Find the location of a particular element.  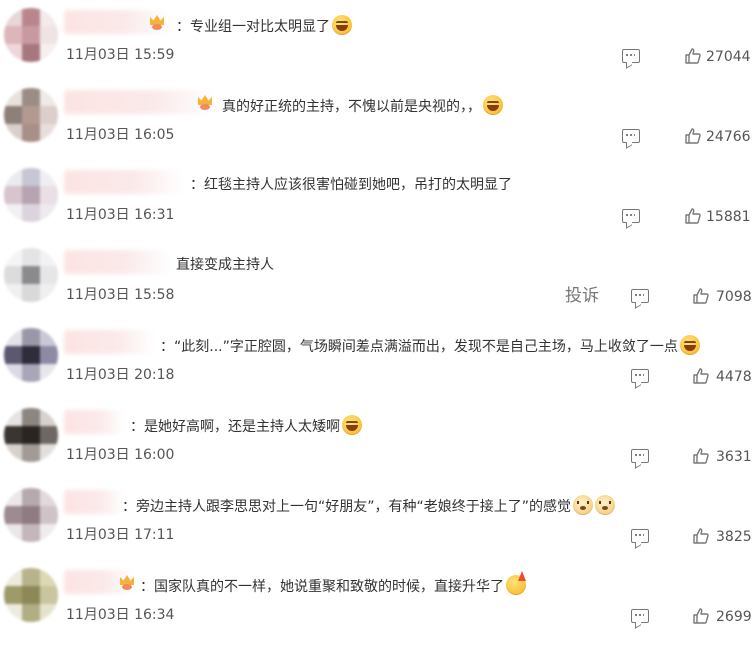

comment-timestamp: 11月03日 16:34 is located at coordinates (120, 615).